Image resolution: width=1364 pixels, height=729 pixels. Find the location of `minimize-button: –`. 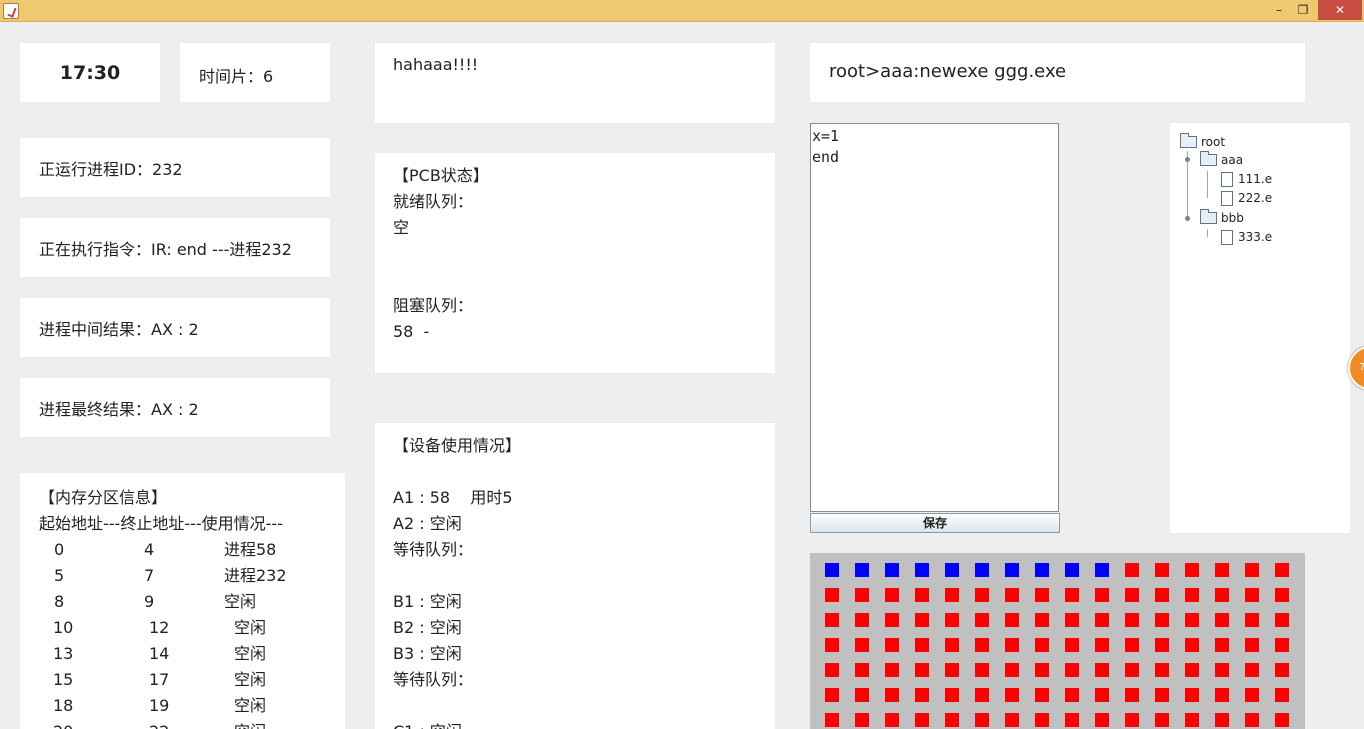

minimize-button: – is located at coordinates (1279, 10).